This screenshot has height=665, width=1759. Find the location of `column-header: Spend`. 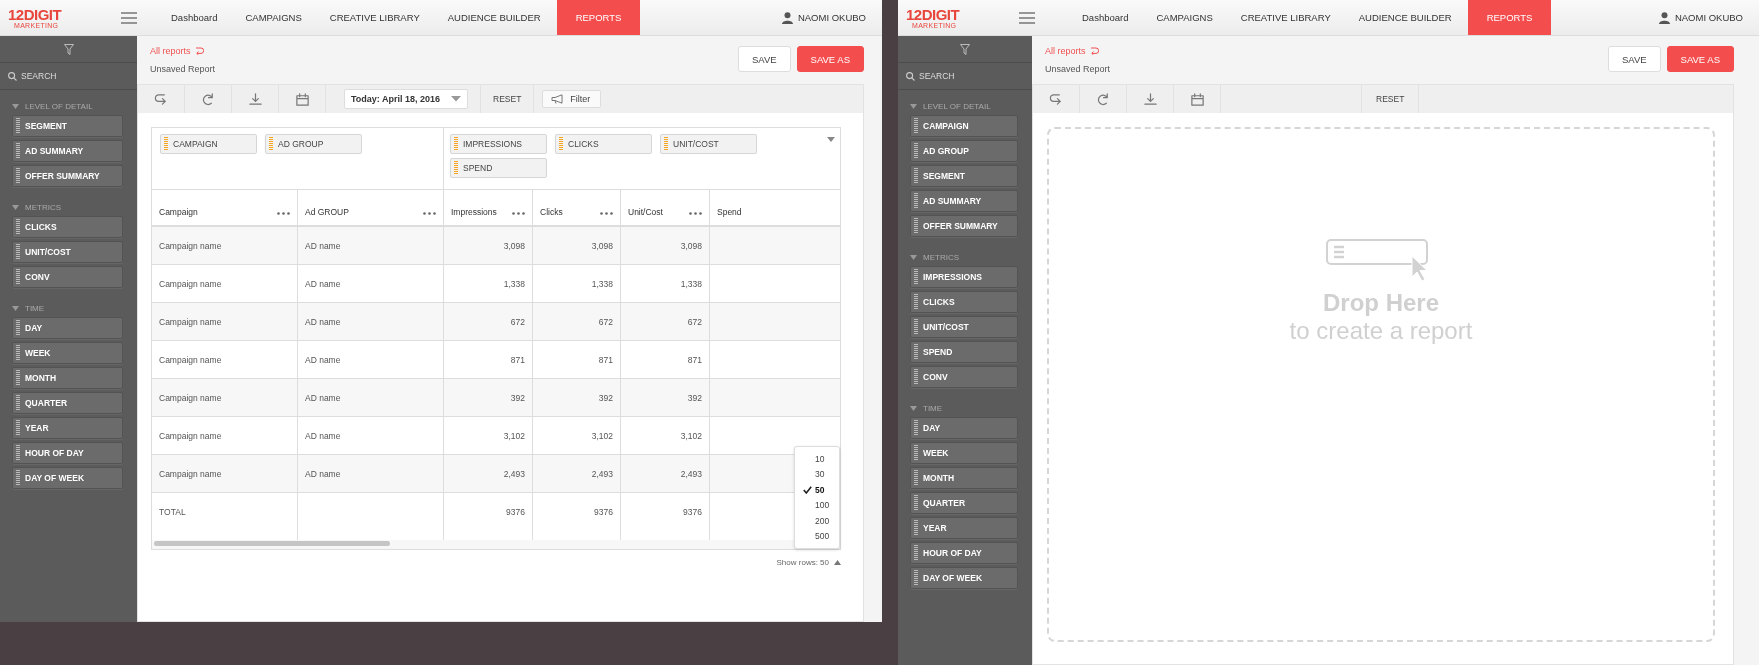

column-header: Spend is located at coordinates (740, 207).